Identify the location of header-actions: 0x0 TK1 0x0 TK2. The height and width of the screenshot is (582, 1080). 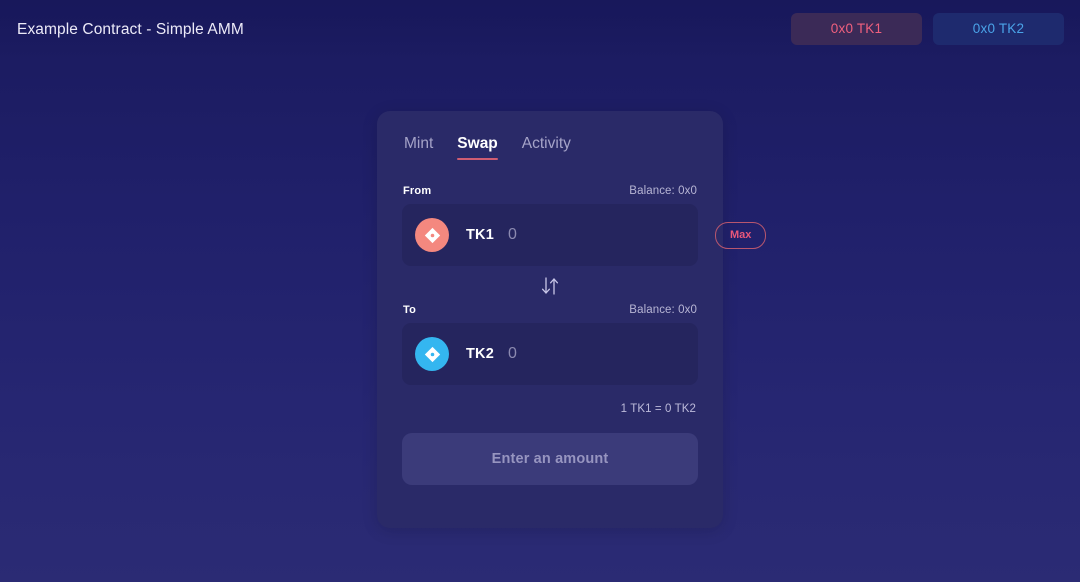
(927, 28).